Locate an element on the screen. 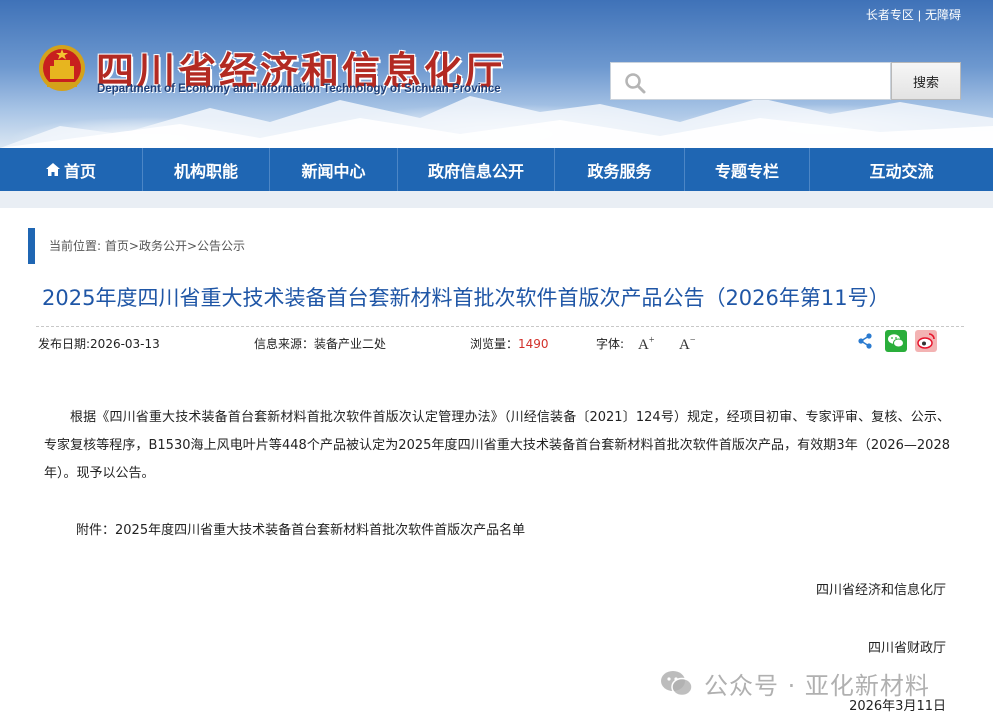 The height and width of the screenshot is (722, 993). breadcrumb-home: 首页 is located at coordinates (117, 246).